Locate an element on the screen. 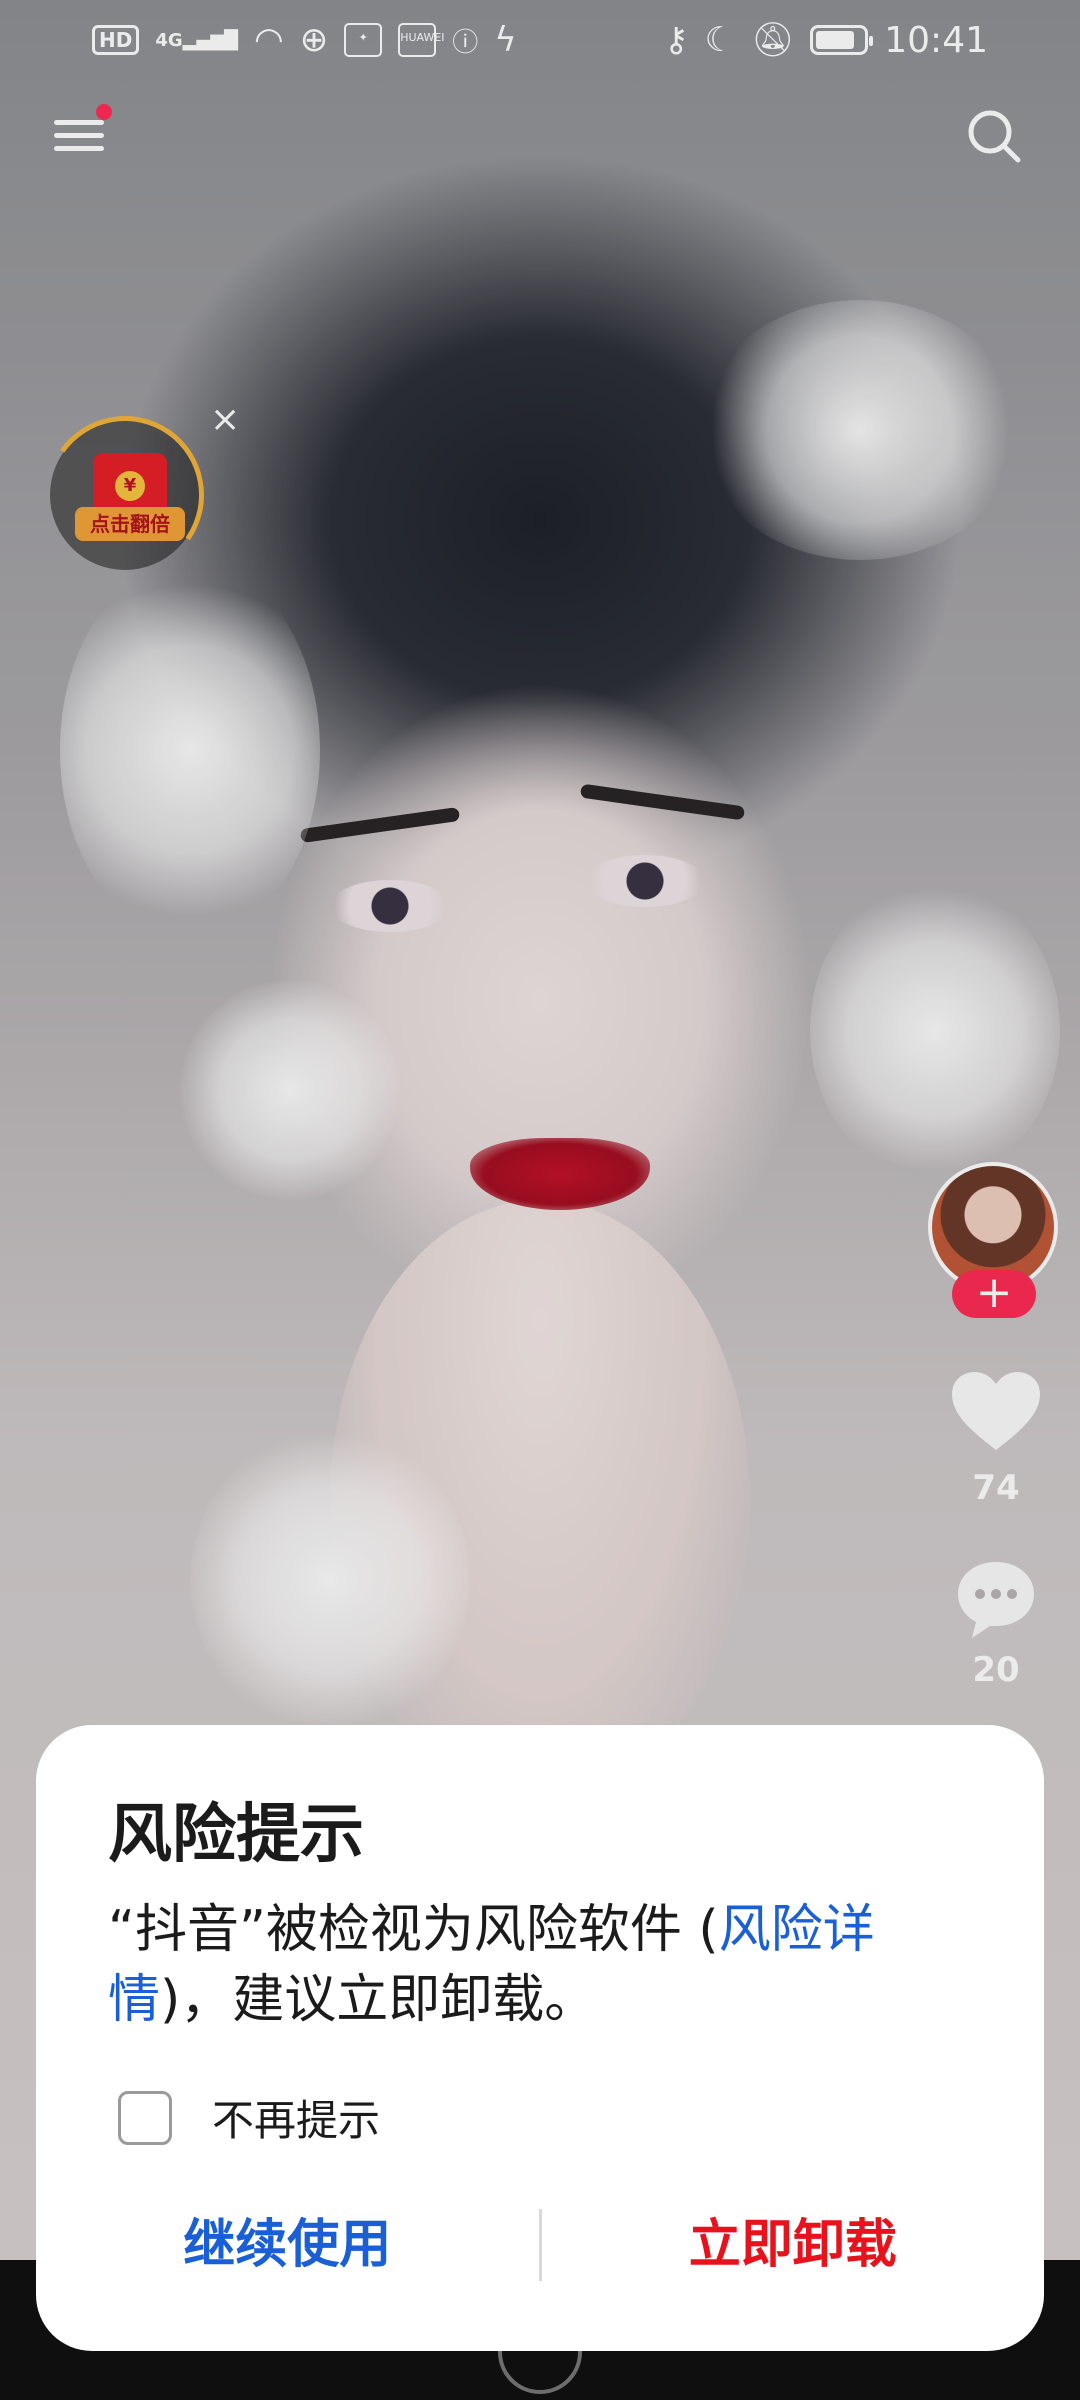  dialog-message: “抖音”被检视为风险软件 (风险详情)，建议立即卸载。 is located at coordinates (538, 1965).